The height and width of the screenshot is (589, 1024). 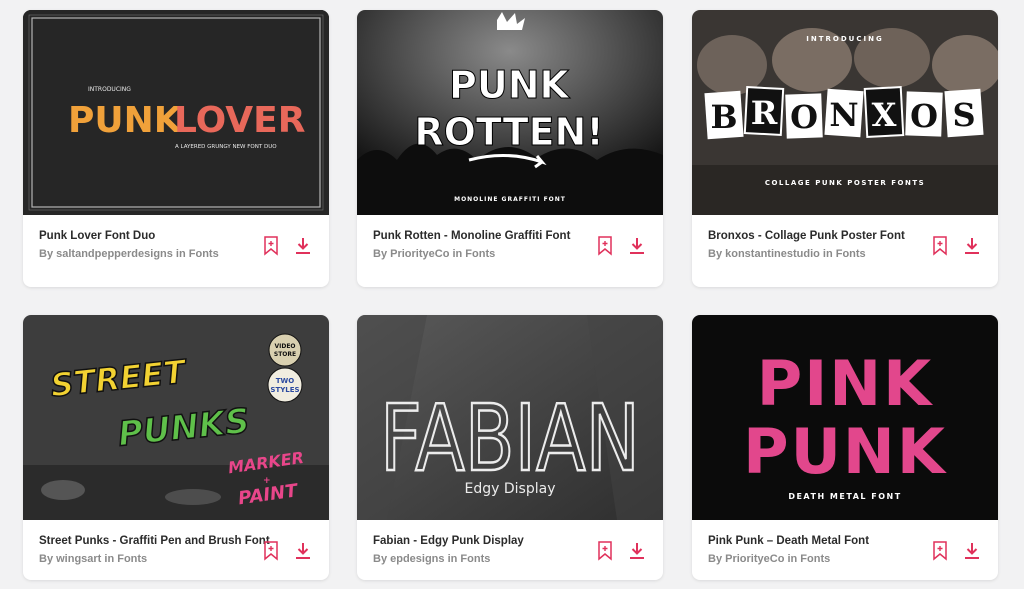 I want to click on badge-text: VIDEO, so click(x=284, y=346).